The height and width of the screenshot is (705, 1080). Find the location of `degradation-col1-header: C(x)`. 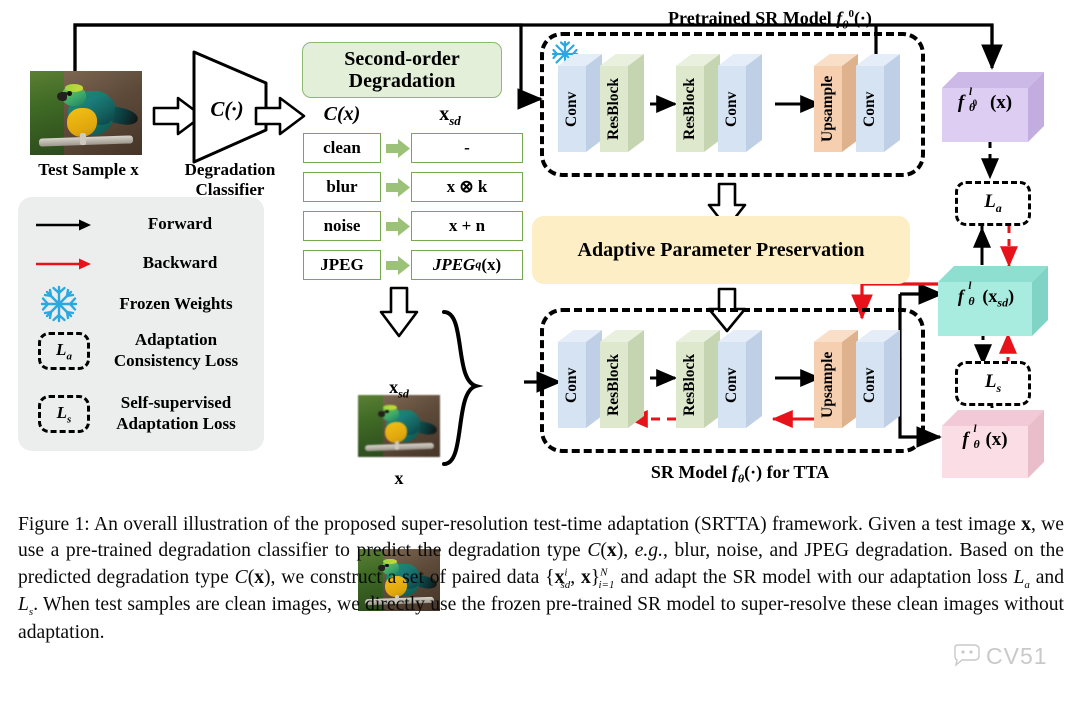

degradation-col1-header: C(x) is located at coordinates (342, 114).